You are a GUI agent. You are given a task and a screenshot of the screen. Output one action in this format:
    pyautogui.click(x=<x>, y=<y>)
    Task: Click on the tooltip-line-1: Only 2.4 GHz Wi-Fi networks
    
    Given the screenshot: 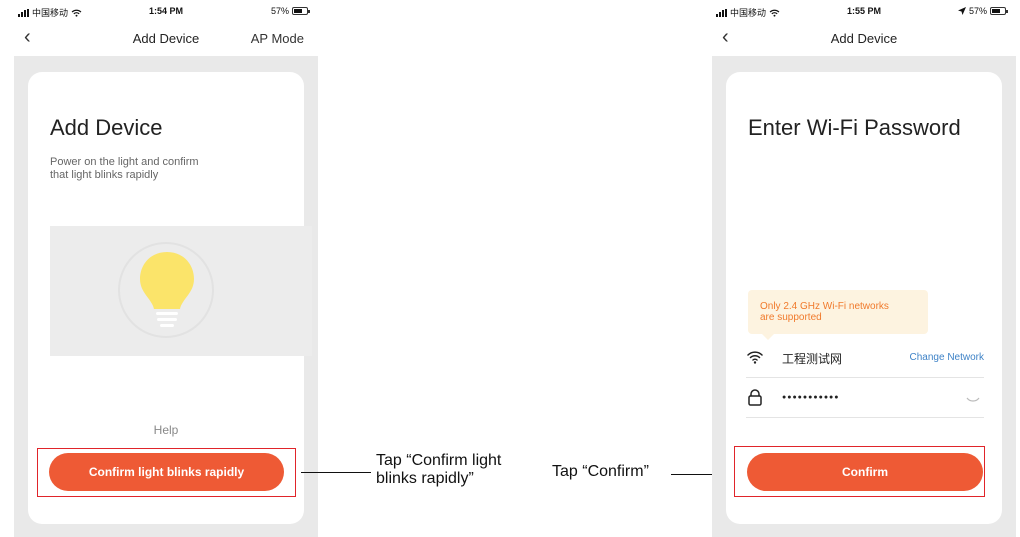 What is the action you would take?
    pyautogui.click(x=824, y=306)
    